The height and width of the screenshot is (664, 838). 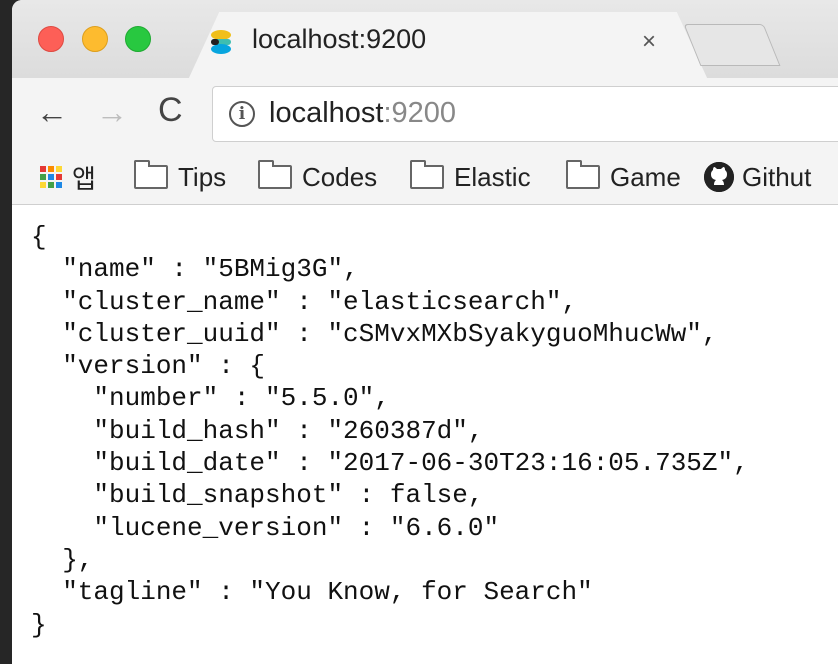 I want to click on bookmark-label: Game, so click(x=645, y=176).